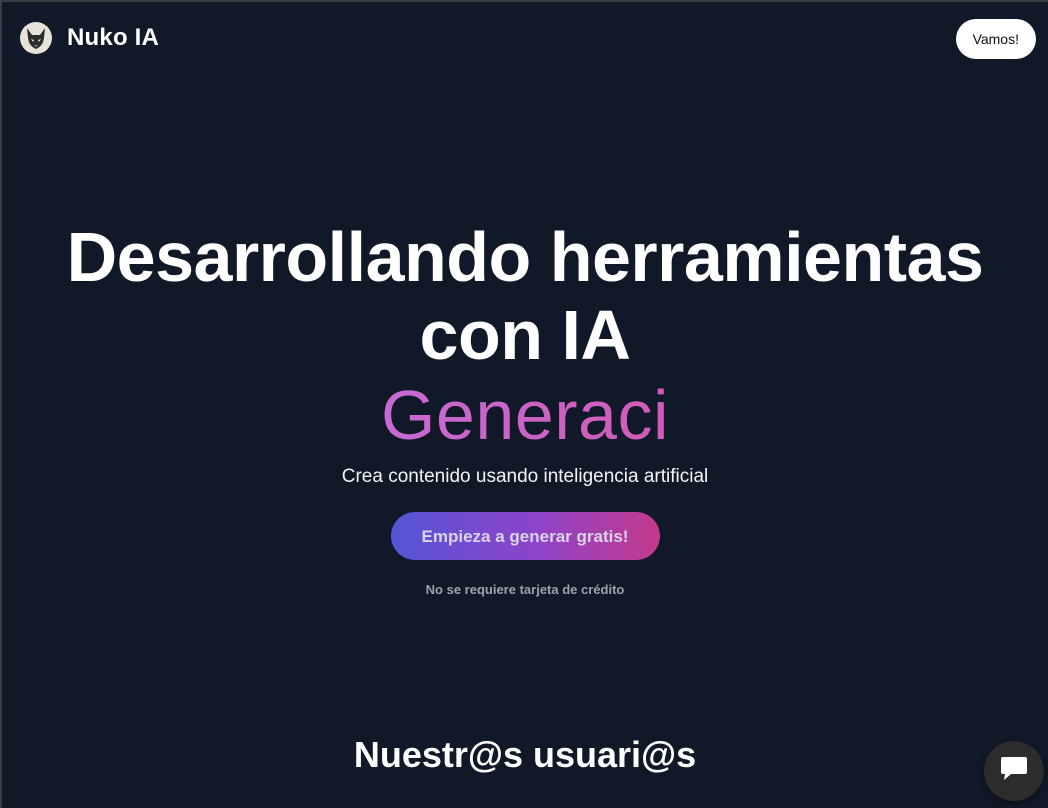 This screenshot has width=1048, height=808. What do you see at coordinates (36, 38) in the screenshot?
I see `fox-logo-icon` at bounding box center [36, 38].